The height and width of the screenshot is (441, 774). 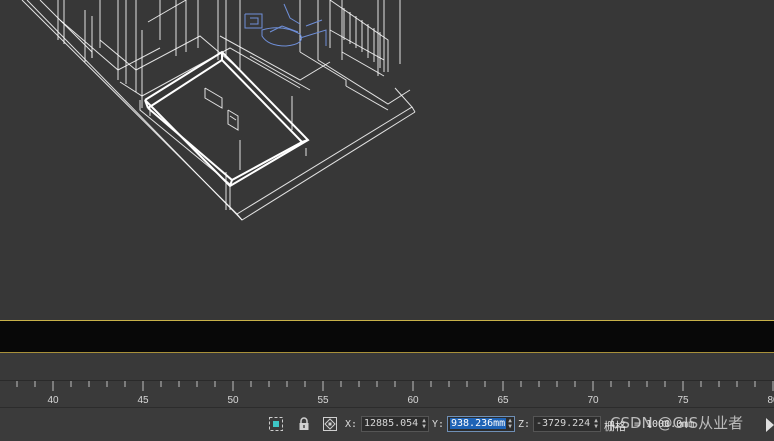 I want to click on z-coordinate-field: -3729.224 ▲ ▼, so click(x=567, y=424).